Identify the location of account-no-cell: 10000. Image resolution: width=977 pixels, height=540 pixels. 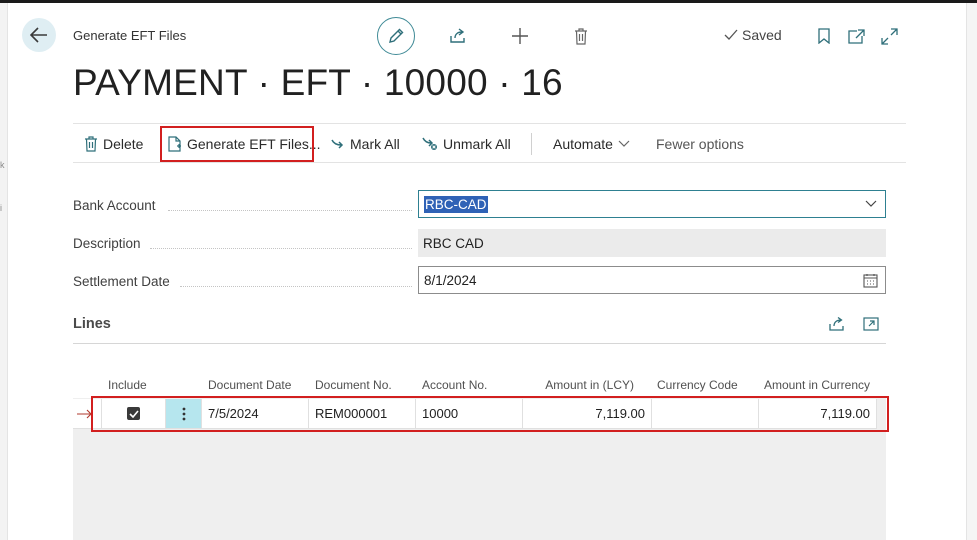
(469, 414).